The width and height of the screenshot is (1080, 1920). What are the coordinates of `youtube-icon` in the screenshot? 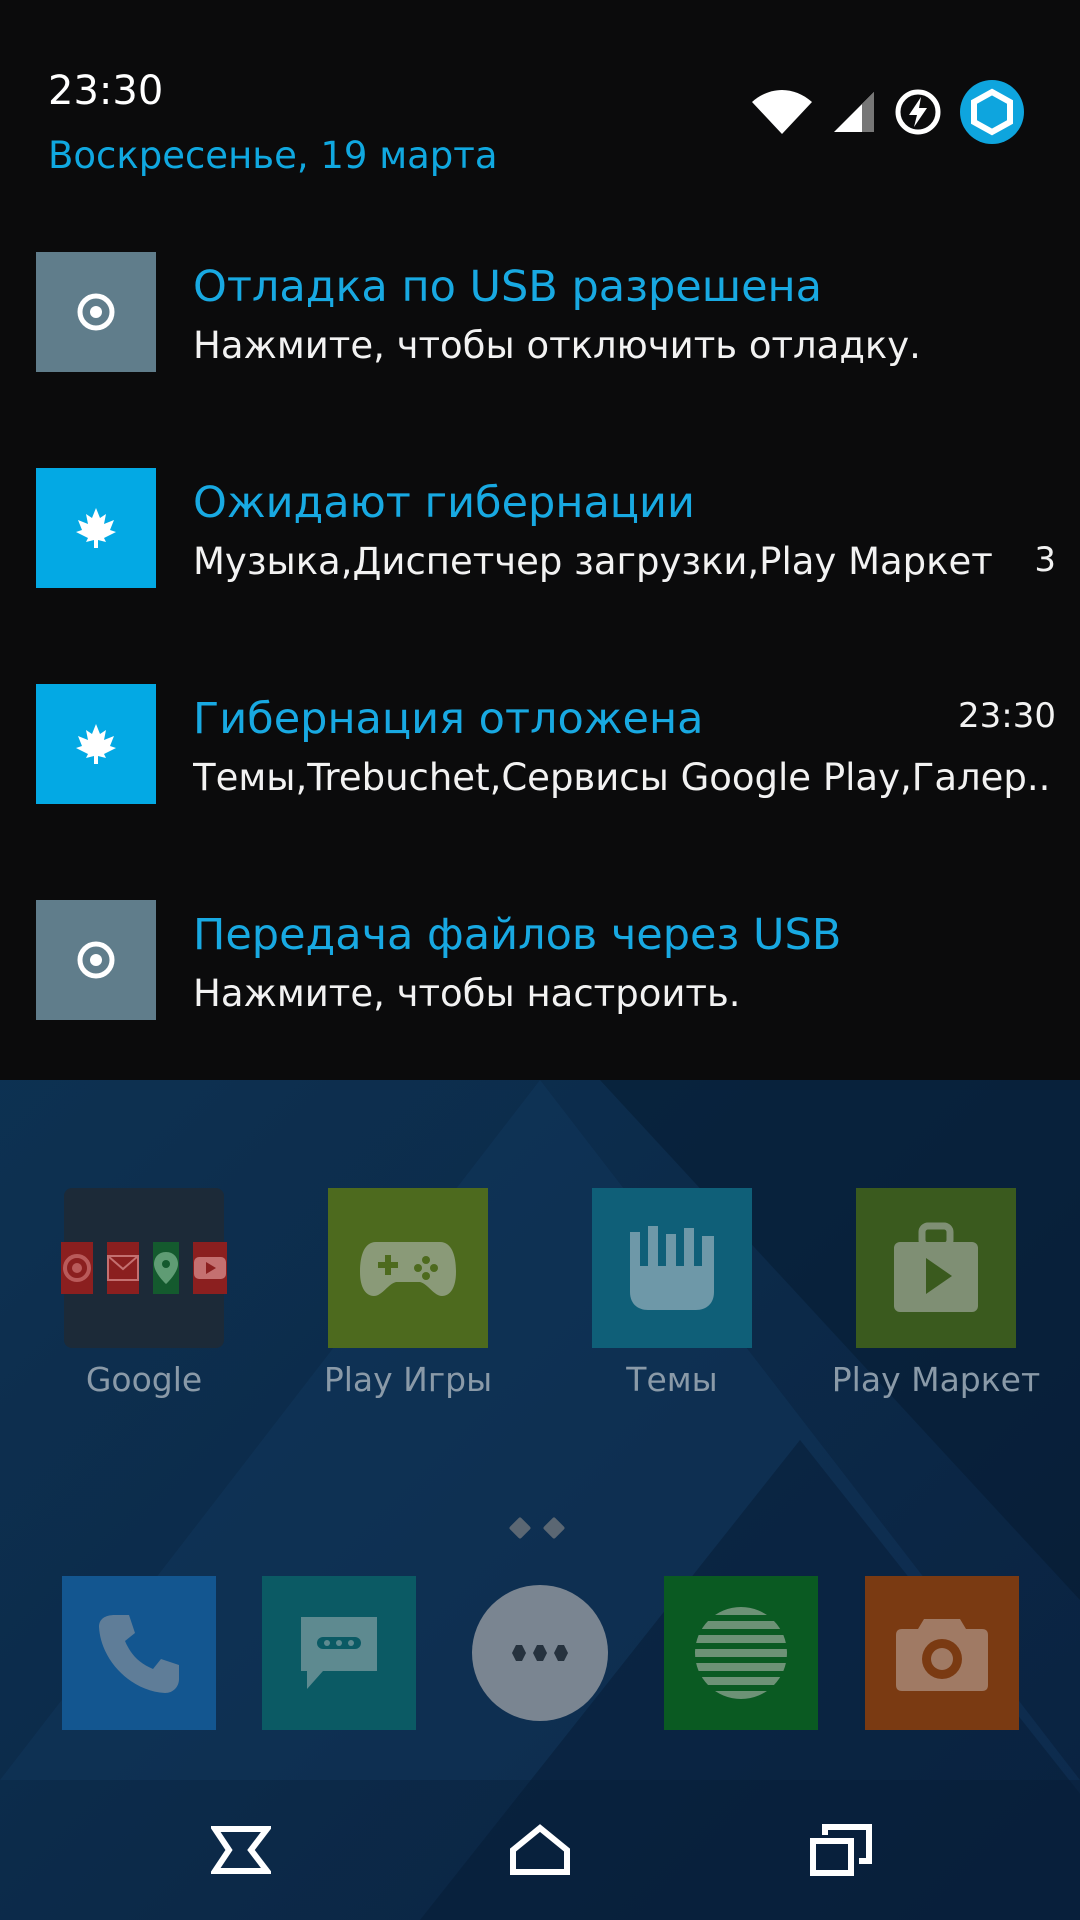 It's located at (210, 1268).